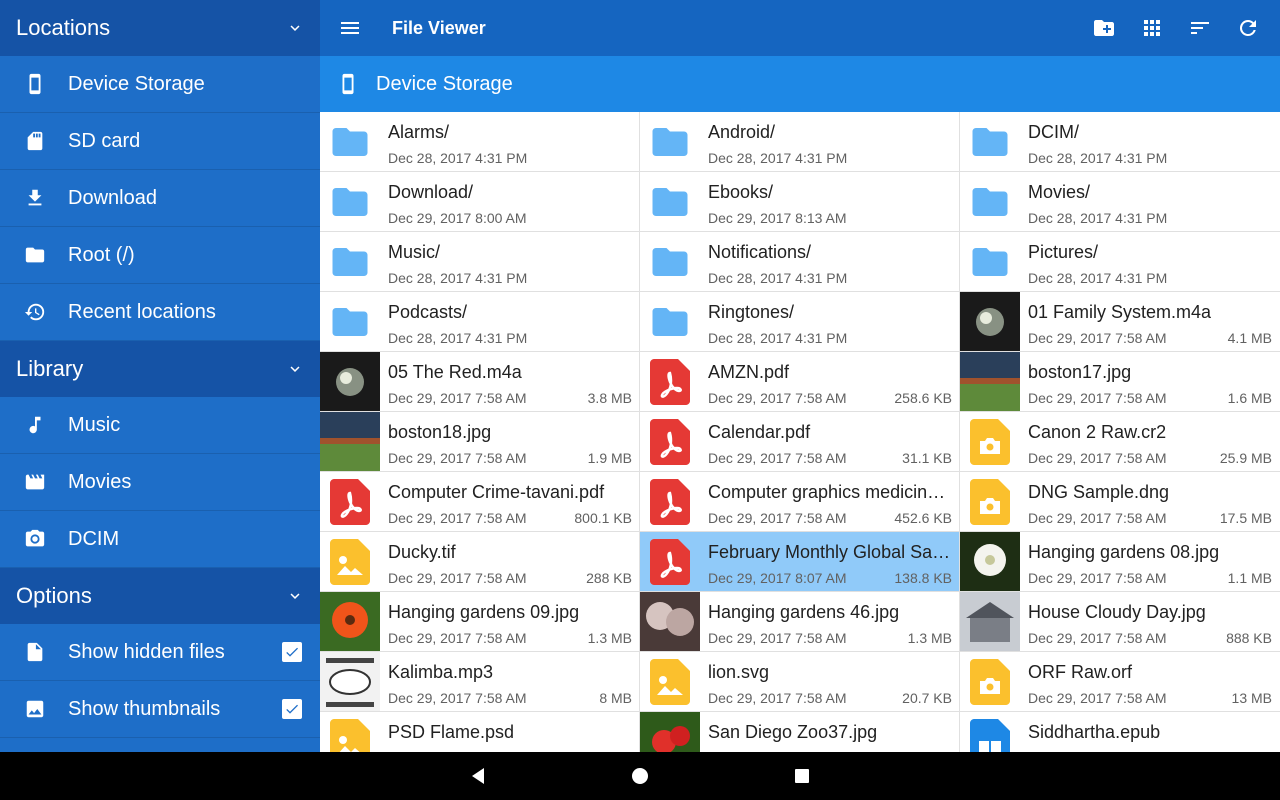  What do you see at coordinates (800, 84) in the screenshot?
I see `current-path-bar: Device Storage` at bounding box center [800, 84].